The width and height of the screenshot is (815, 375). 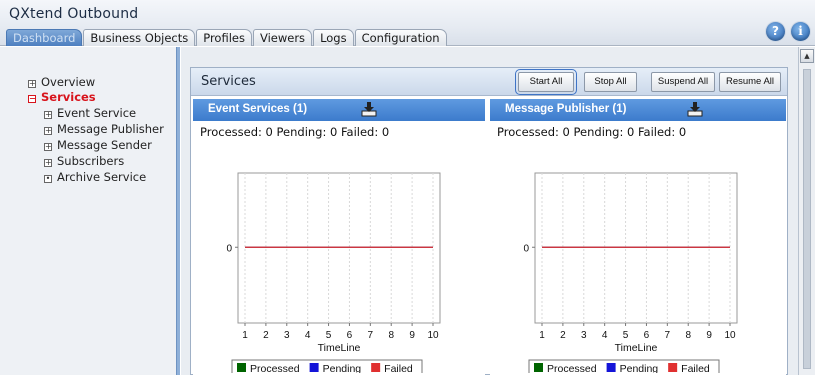 I want to click on nav-item-message-publisher: + Message Publisher, so click(x=104, y=129).